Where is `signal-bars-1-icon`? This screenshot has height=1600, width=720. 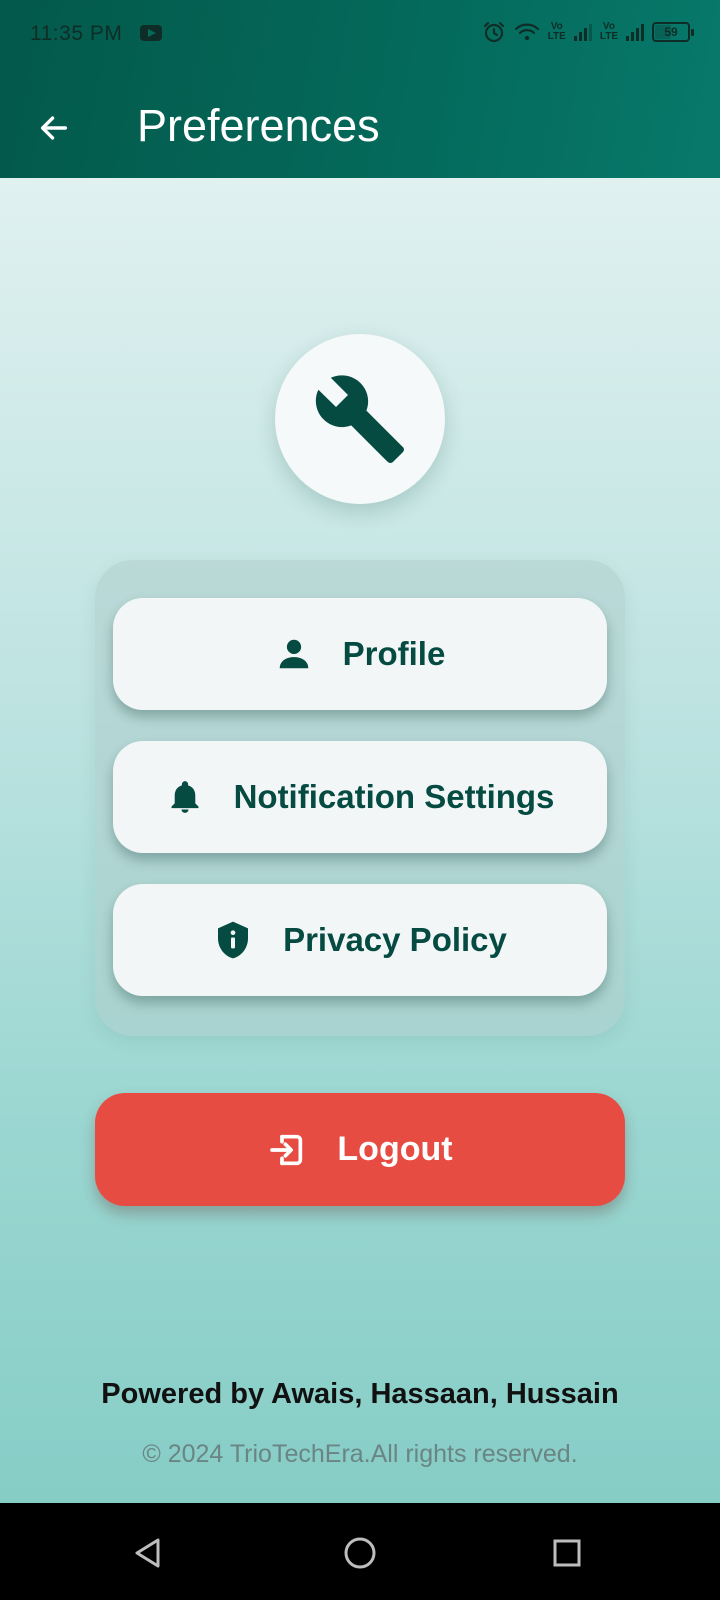 signal-bars-1-icon is located at coordinates (582, 32).